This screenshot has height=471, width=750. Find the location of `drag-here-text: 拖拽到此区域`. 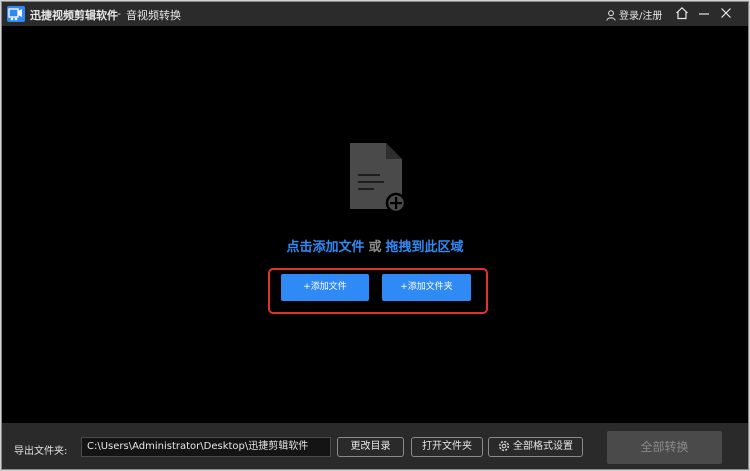

drag-here-text: 拖拽到此区域 is located at coordinates (424, 247).